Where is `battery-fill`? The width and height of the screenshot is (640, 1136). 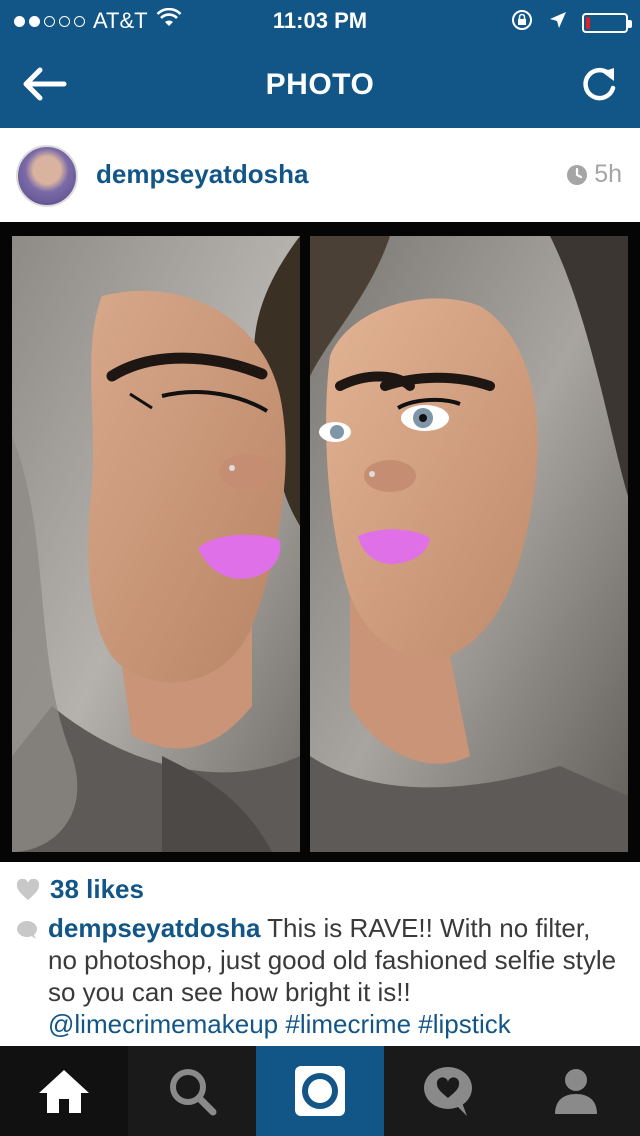
battery-fill is located at coordinates (588, 23).